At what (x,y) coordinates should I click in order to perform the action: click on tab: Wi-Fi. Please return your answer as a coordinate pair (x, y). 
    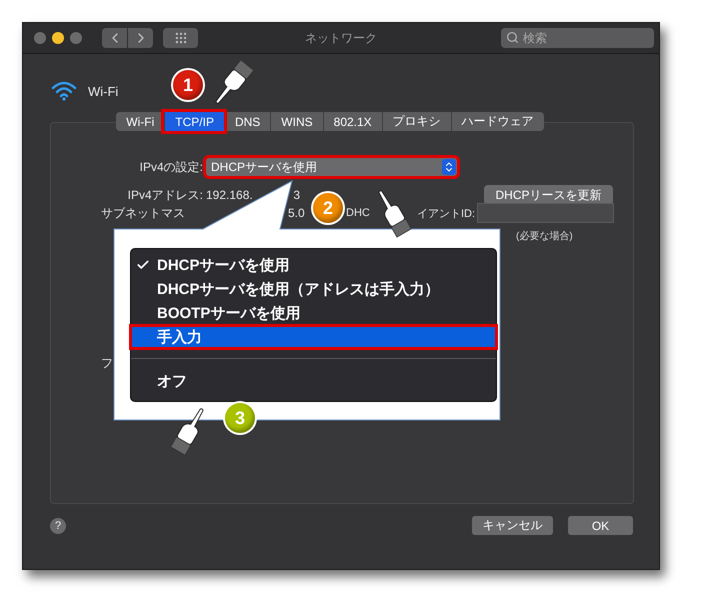
    Looking at the image, I should click on (140, 121).